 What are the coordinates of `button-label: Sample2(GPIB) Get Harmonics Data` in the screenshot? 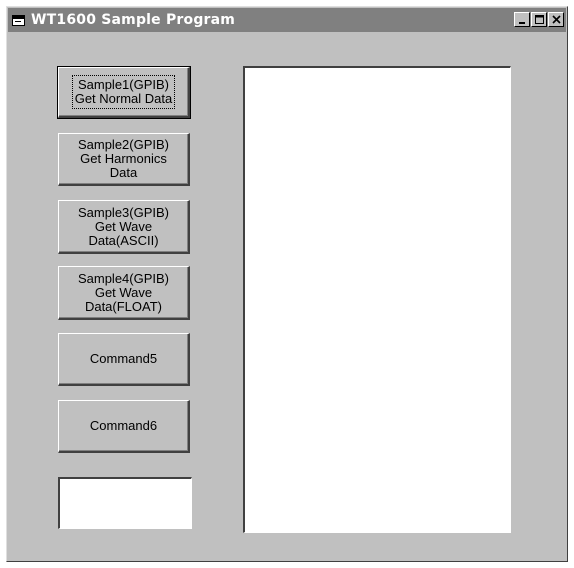 It's located at (123, 158).